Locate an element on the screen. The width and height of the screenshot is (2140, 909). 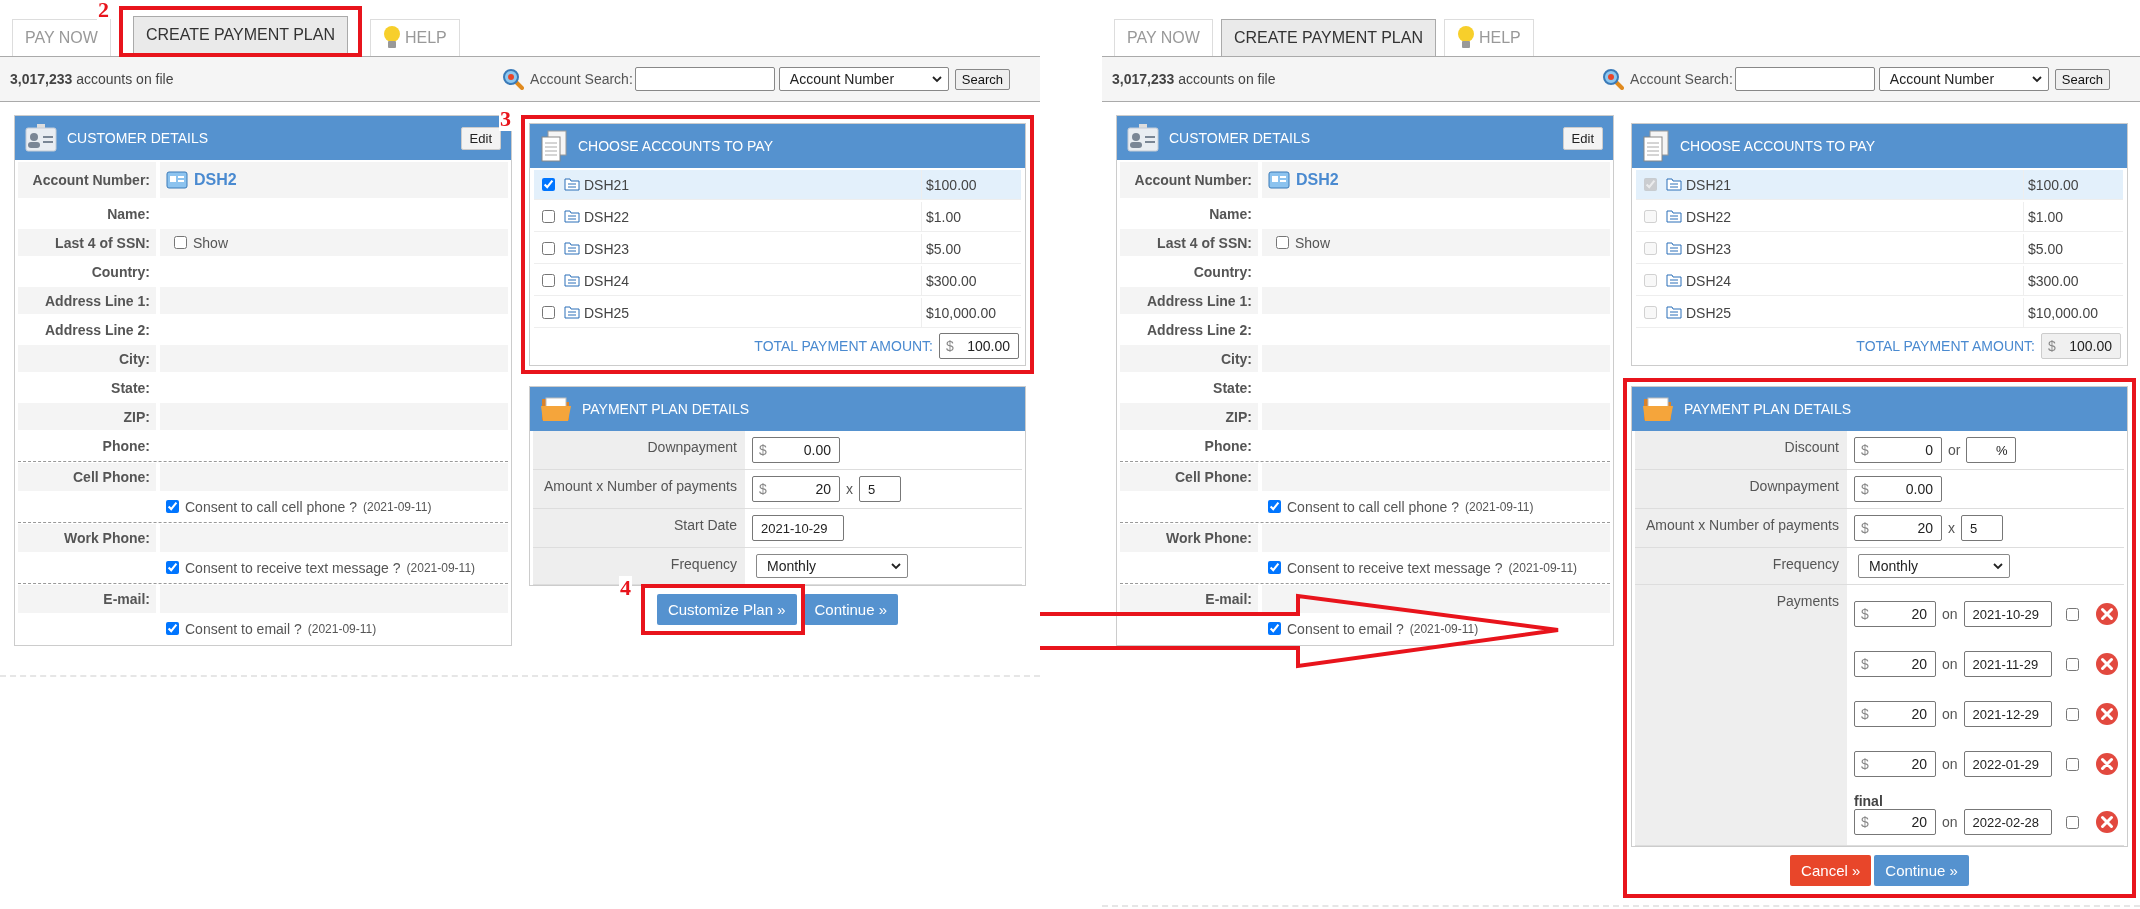
accounts-count: 3,017,233 accounts on file is located at coordinates (1194, 79).